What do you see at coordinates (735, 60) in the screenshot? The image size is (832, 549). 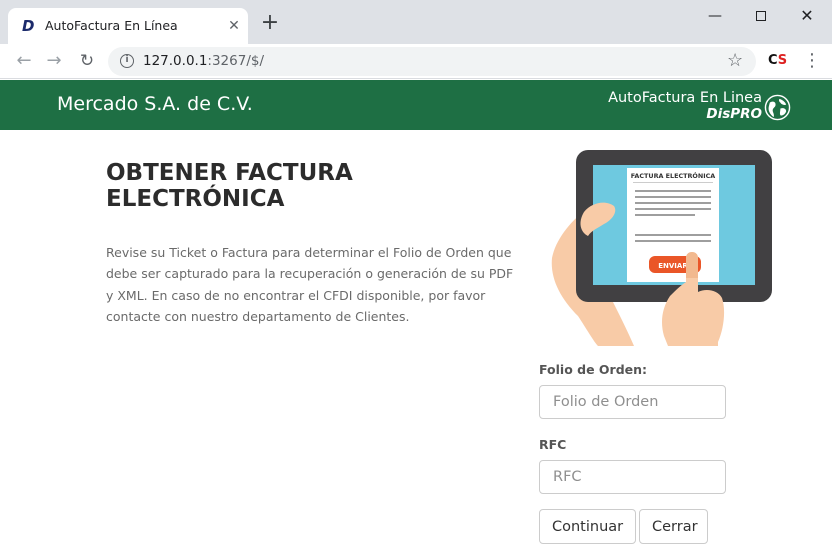 I see `star-icon: ☆` at bounding box center [735, 60].